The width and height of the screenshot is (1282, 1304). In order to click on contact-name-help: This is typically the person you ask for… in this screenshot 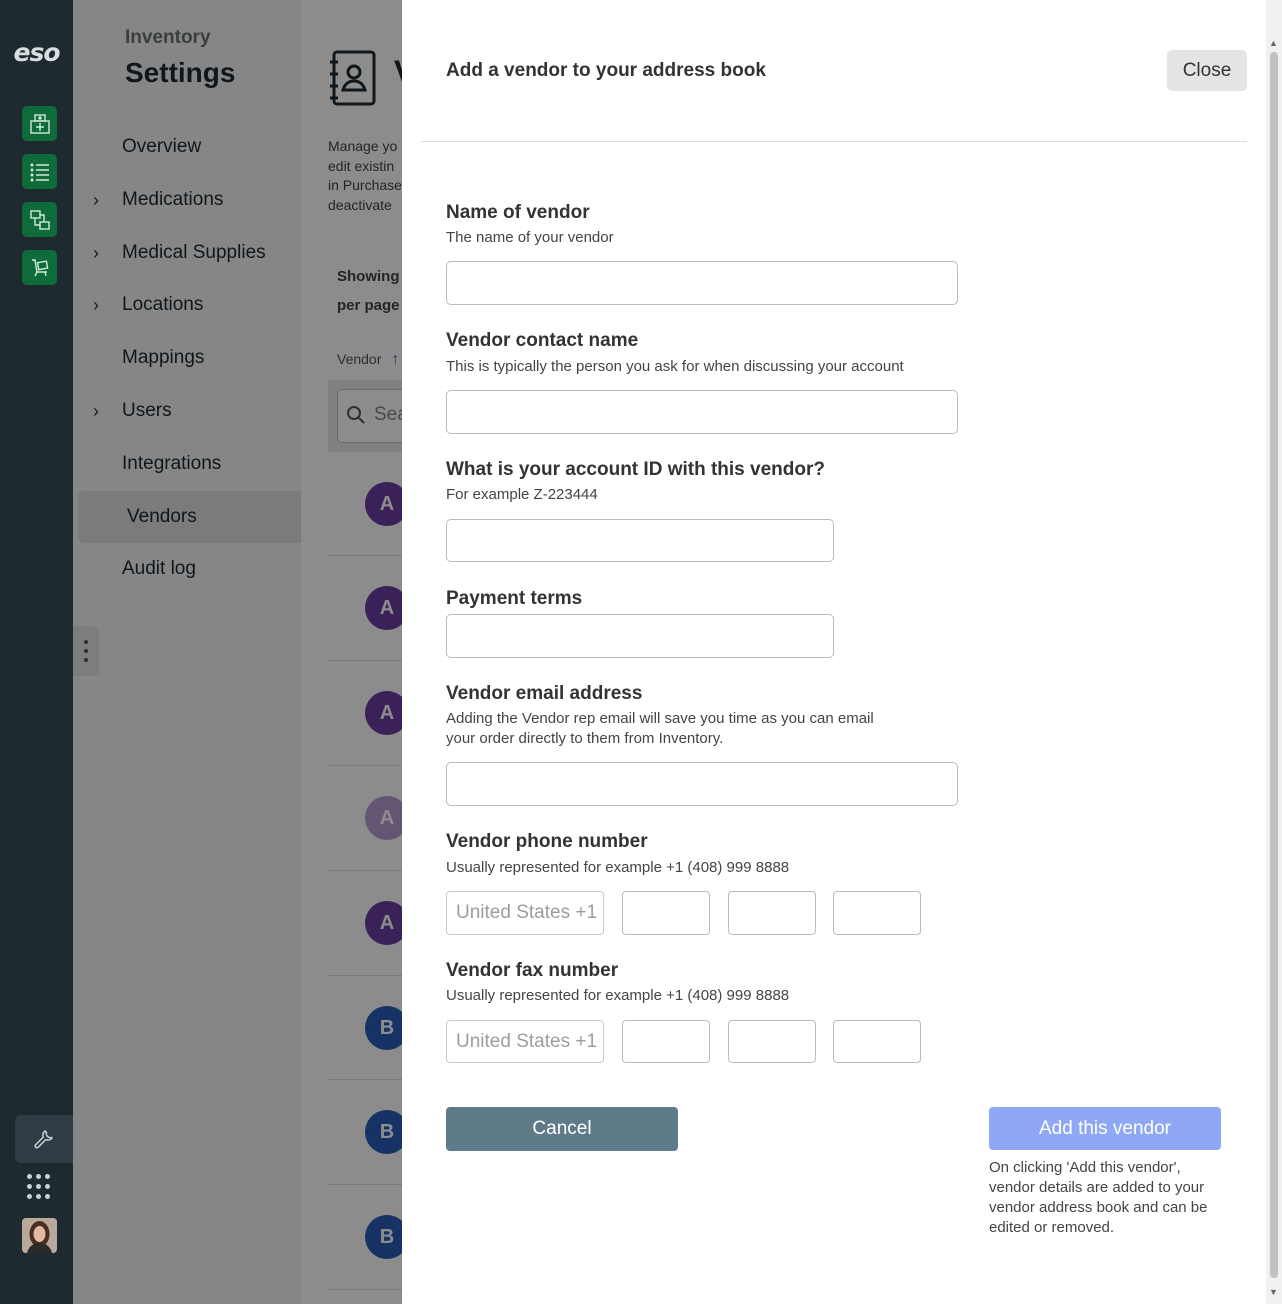, I will do `click(675, 366)`.